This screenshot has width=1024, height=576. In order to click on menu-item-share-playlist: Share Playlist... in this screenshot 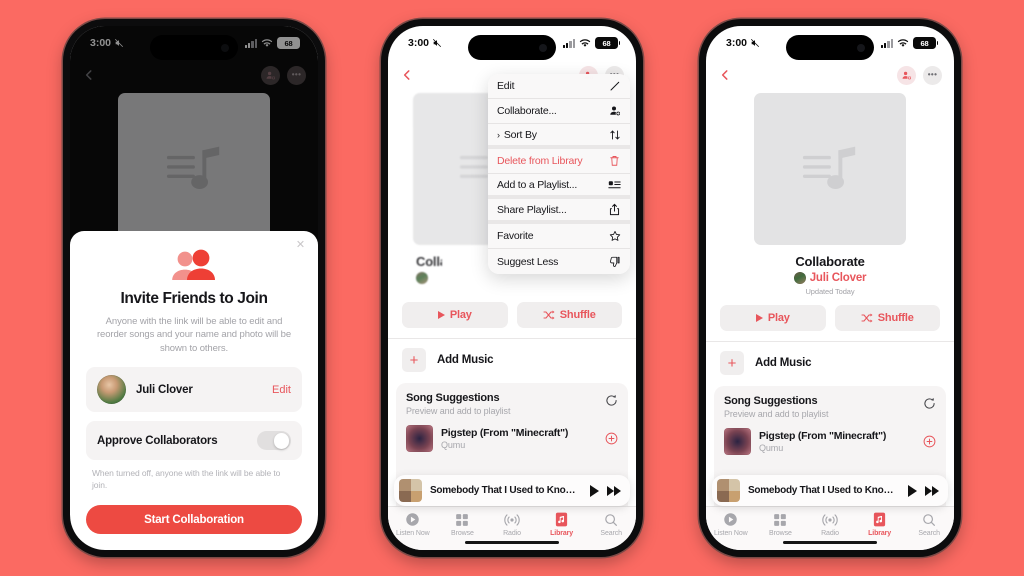, I will do `click(559, 211)`.